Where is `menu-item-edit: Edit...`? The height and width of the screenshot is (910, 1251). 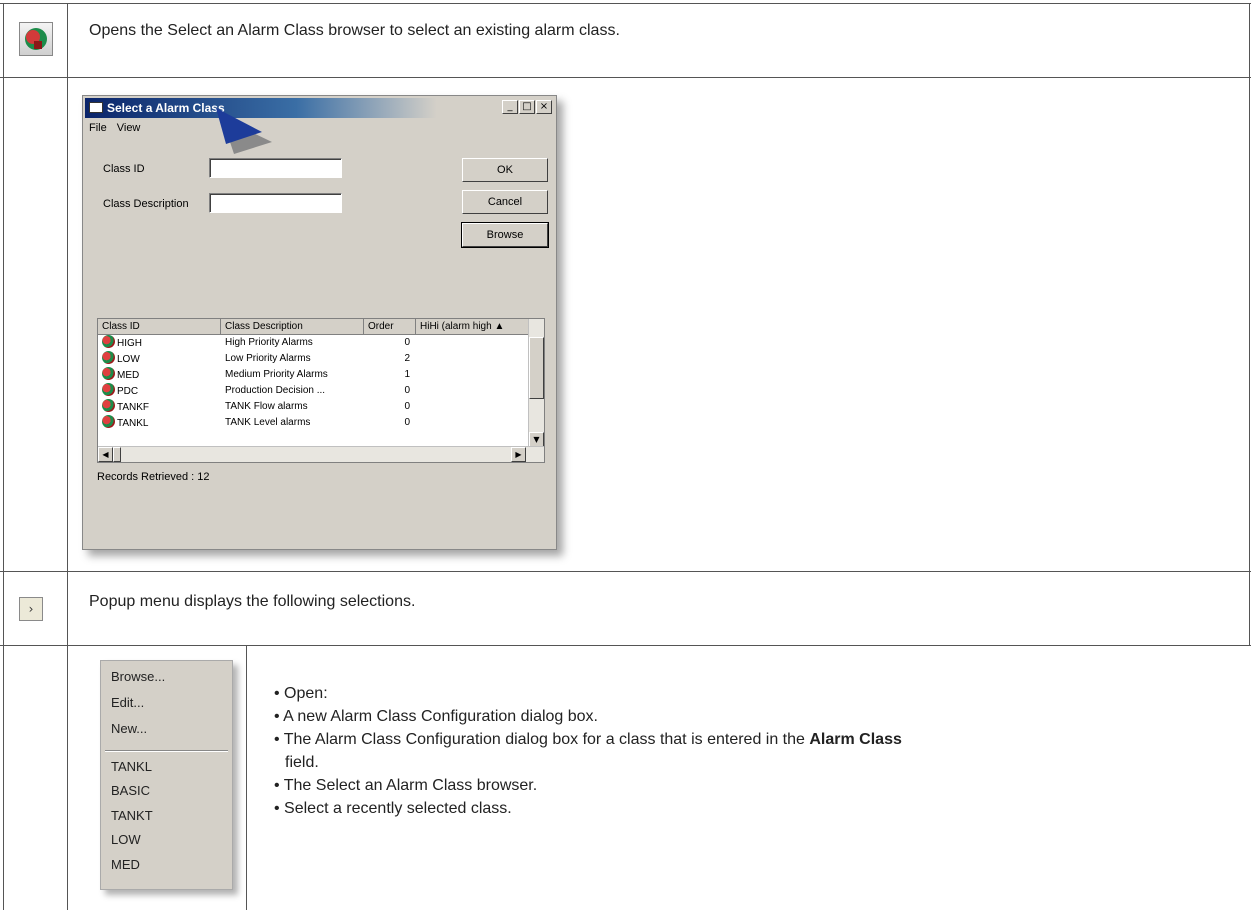 menu-item-edit: Edit... is located at coordinates (127, 702).